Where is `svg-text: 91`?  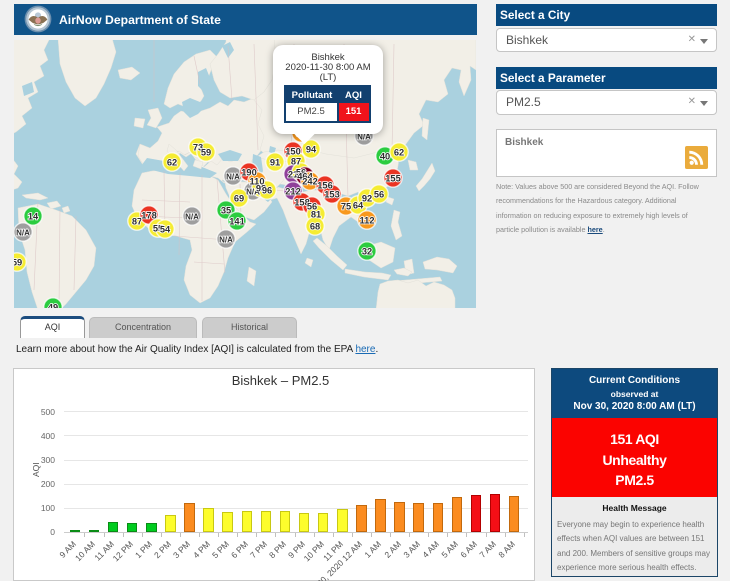
svg-text: 91 is located at coordinates (275, 162).